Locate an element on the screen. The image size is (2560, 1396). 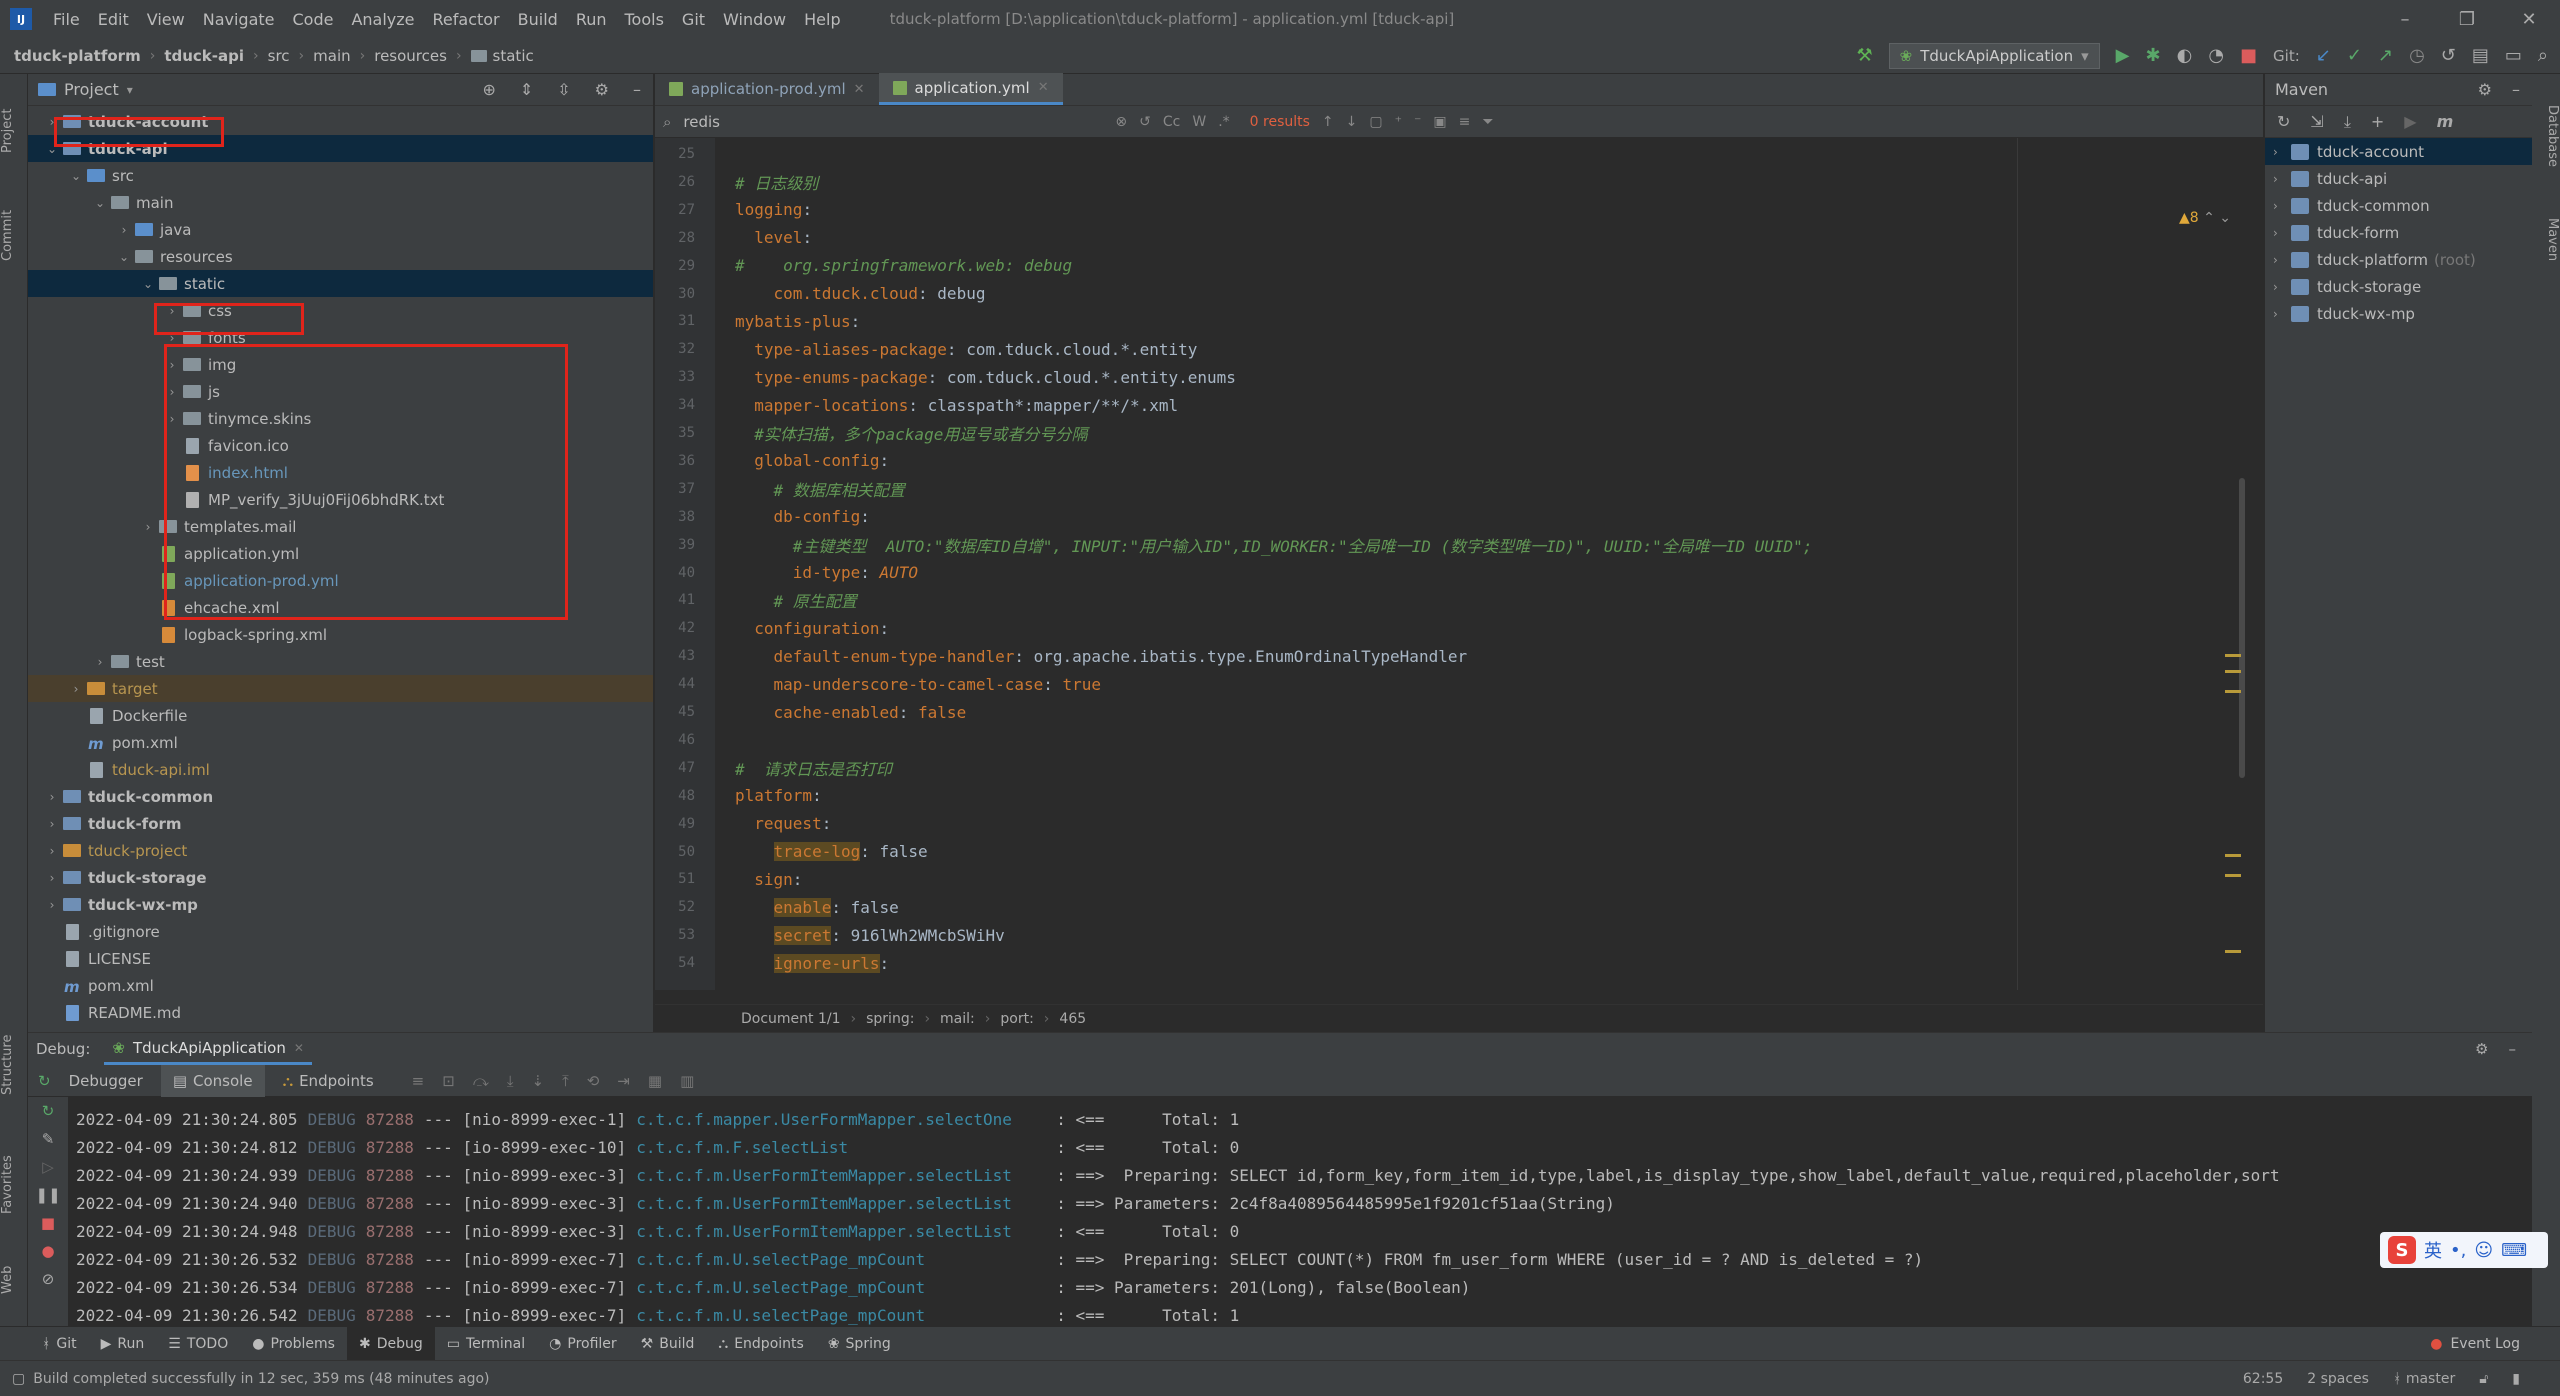
menu-run: Run is located at coordinates (591, 19).